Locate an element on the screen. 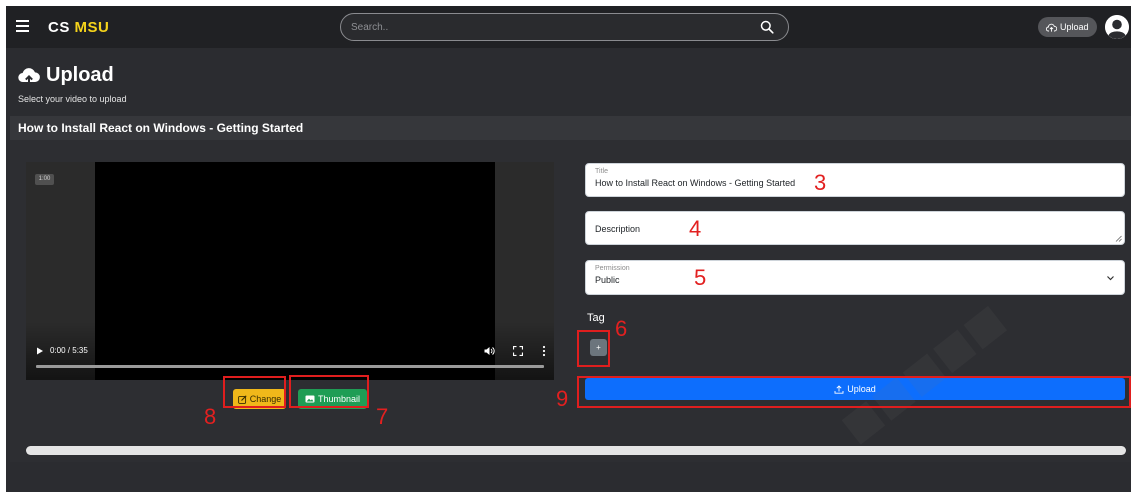  user-avatar-icon is located at coordinates (1117, 27).